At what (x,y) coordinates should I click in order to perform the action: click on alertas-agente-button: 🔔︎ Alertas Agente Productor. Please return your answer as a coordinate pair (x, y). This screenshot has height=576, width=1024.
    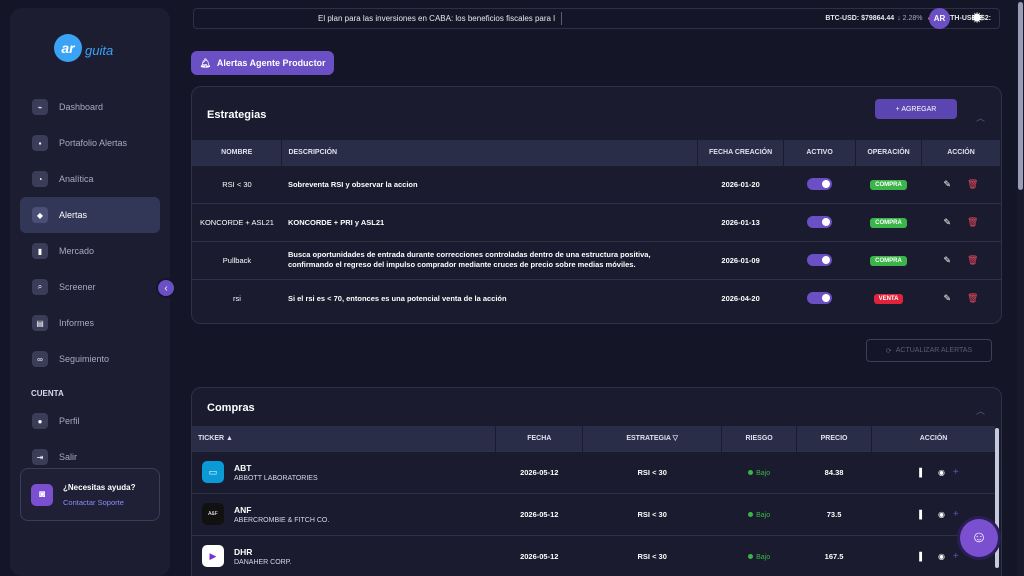
    Looking at the image, I should click on (262, 63).